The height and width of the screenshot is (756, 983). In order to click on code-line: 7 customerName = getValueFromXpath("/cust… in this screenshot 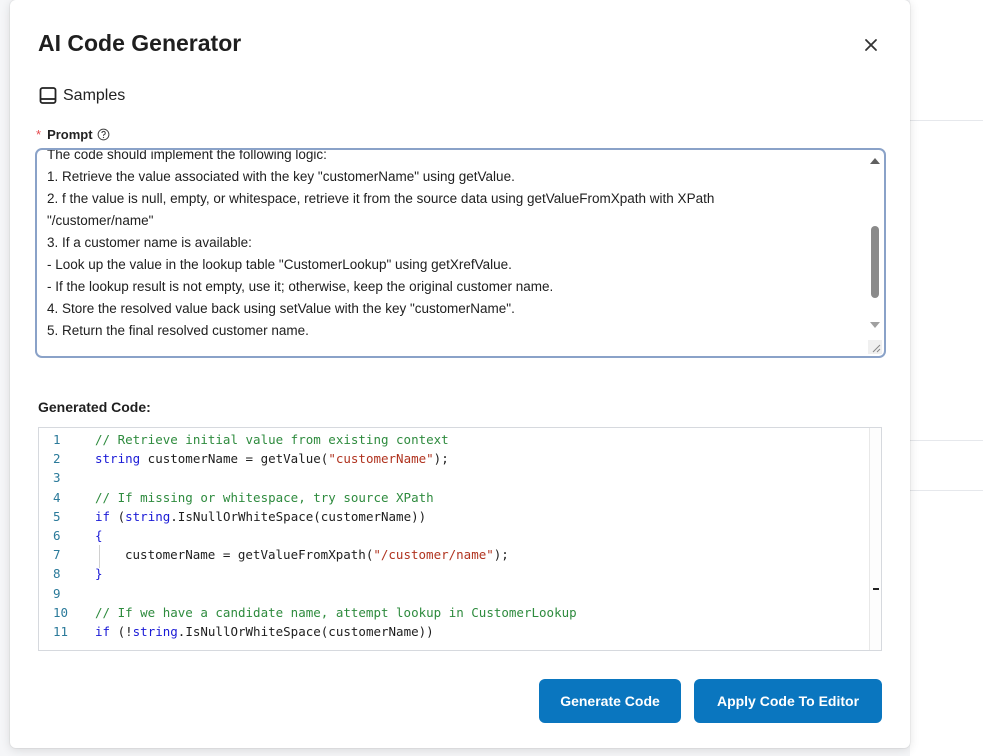, I will do `click(454, 557)`.